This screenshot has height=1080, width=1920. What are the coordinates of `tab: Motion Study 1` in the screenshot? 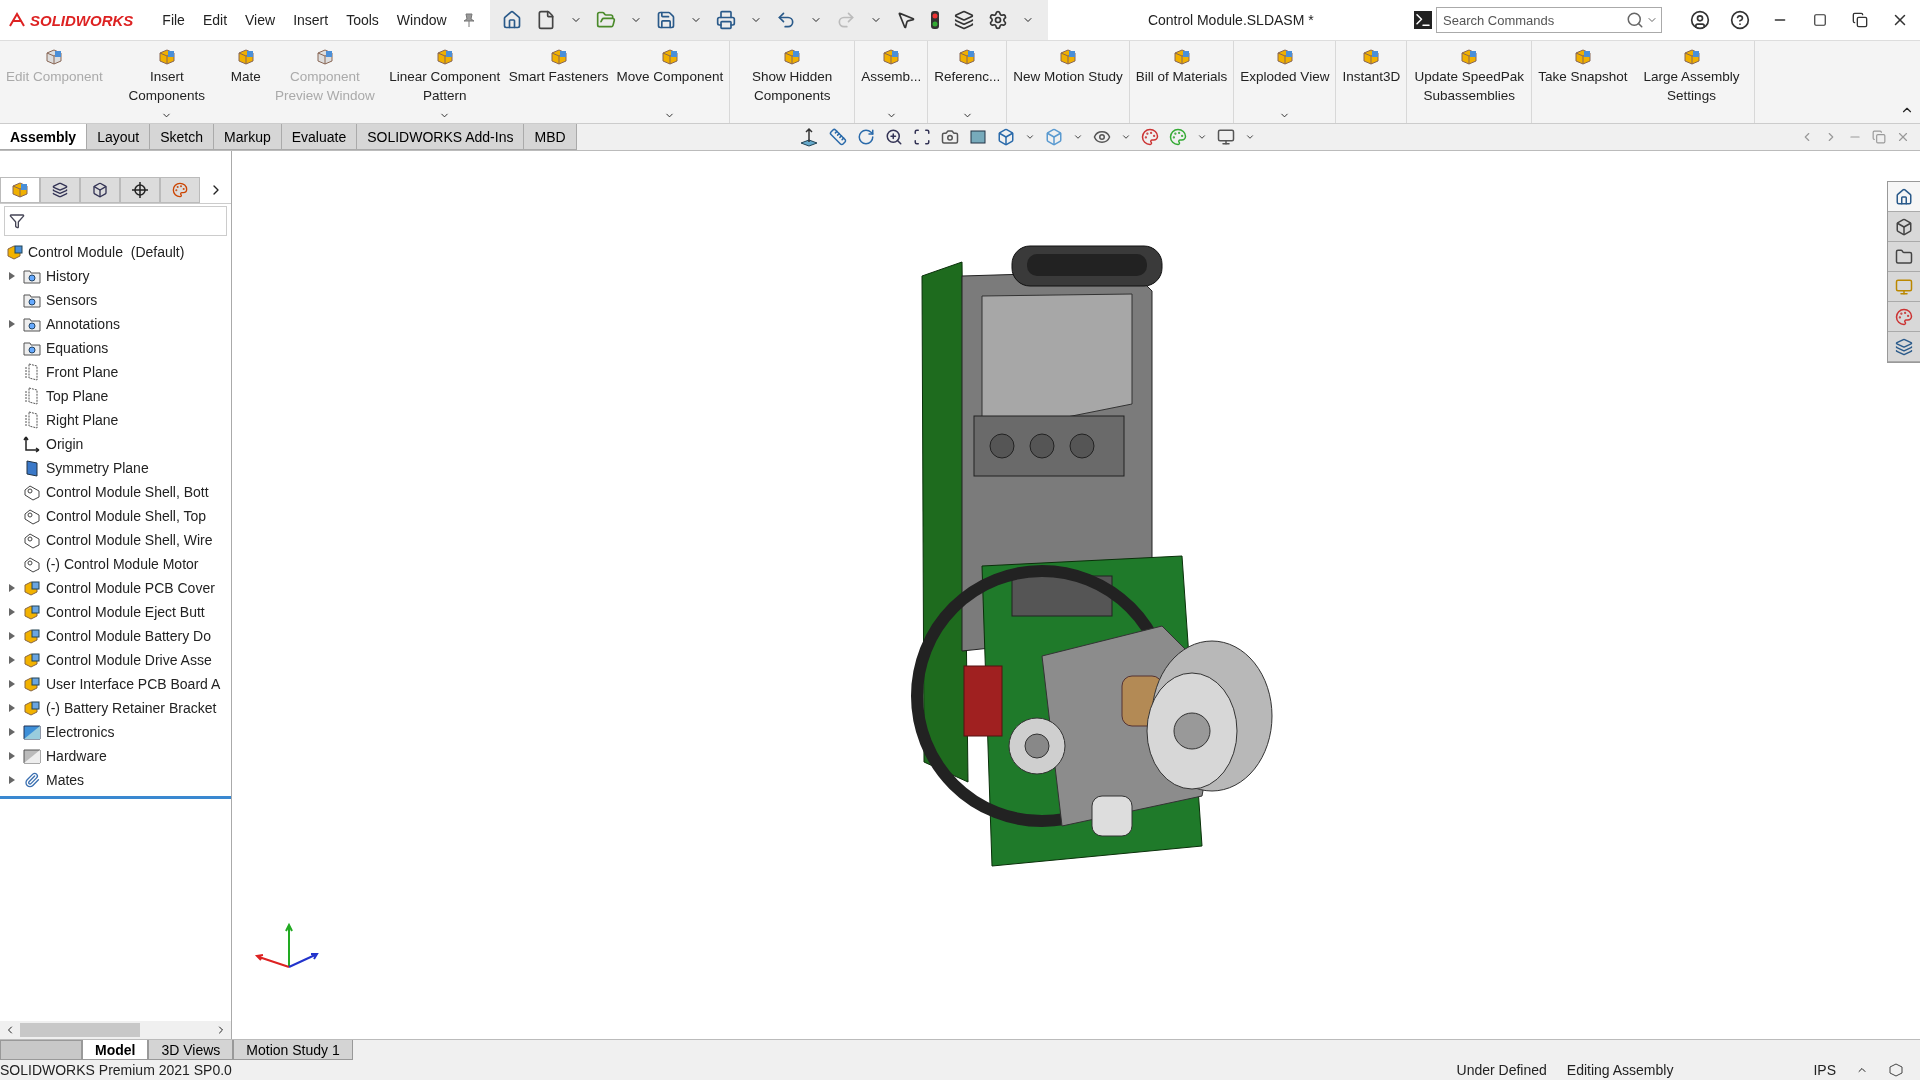 It's located at (293, 1050).